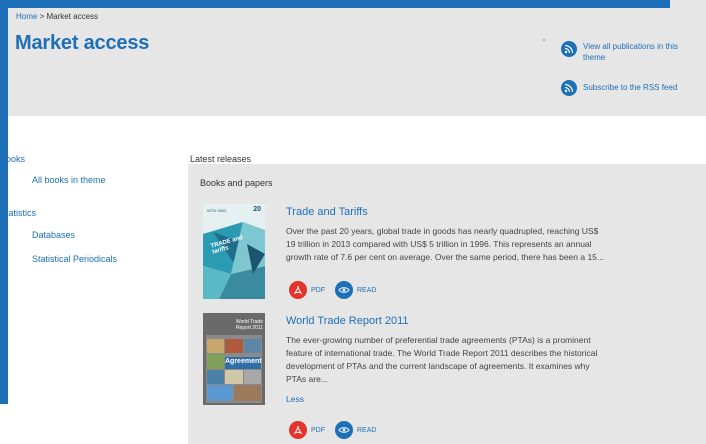  Describe the element at coordinates (53, 235) in the screenshot. I see `sidebar-item-databases: Databases` at that location.